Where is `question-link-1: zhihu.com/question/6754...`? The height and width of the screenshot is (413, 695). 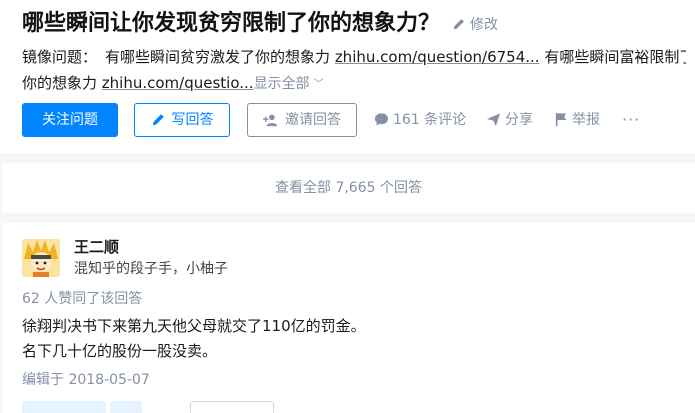 question-link-1: zhihu.com/question/6754... is located at coordinates (437, 57).